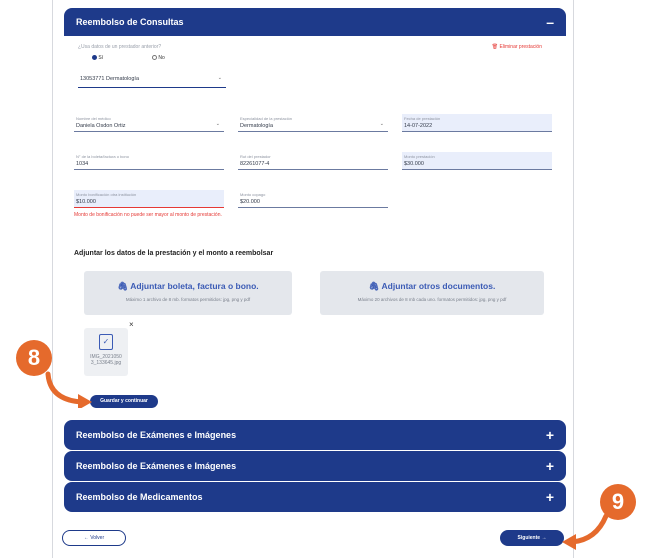  What do you see at coordinates (139, 497) in the screenshot?
I see `accordion-title: Reembolso de Medicamentos` at bounding box center [139, 497].